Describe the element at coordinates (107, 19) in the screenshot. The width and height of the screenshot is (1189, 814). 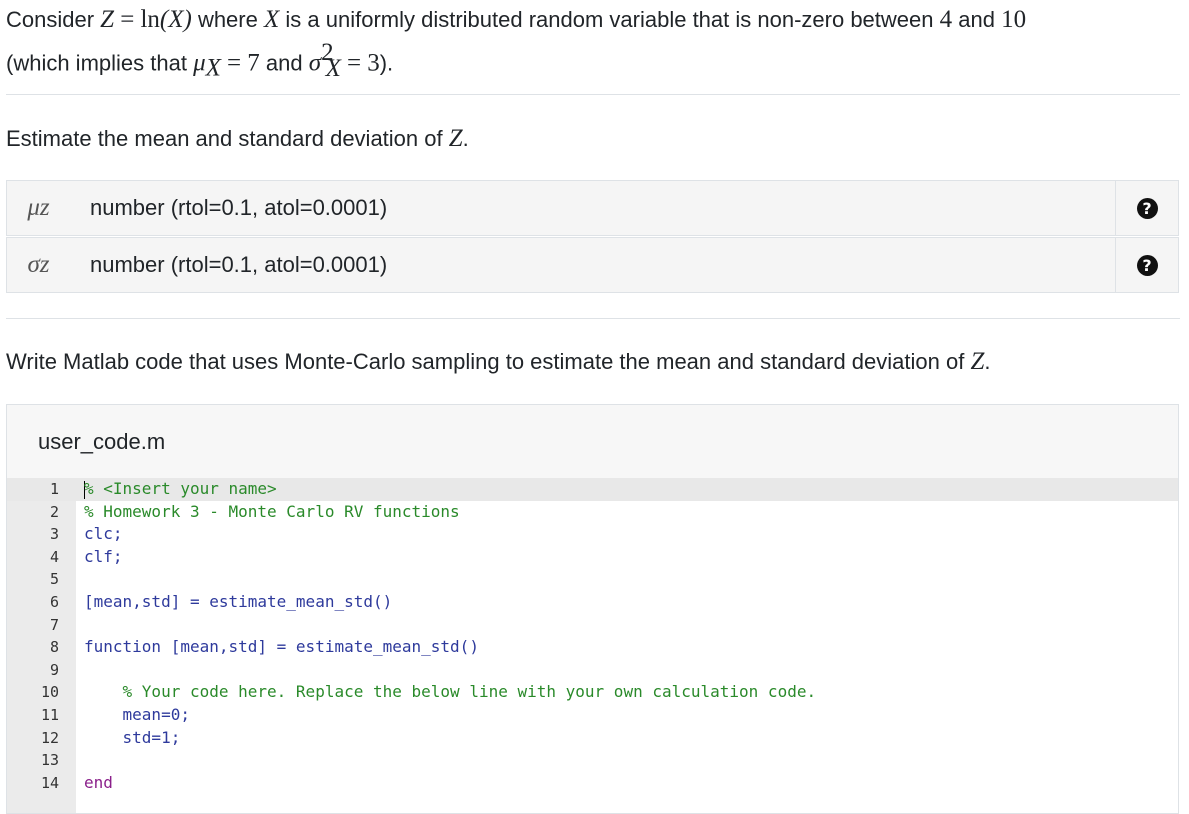
I see `var-z: Z` at that location.